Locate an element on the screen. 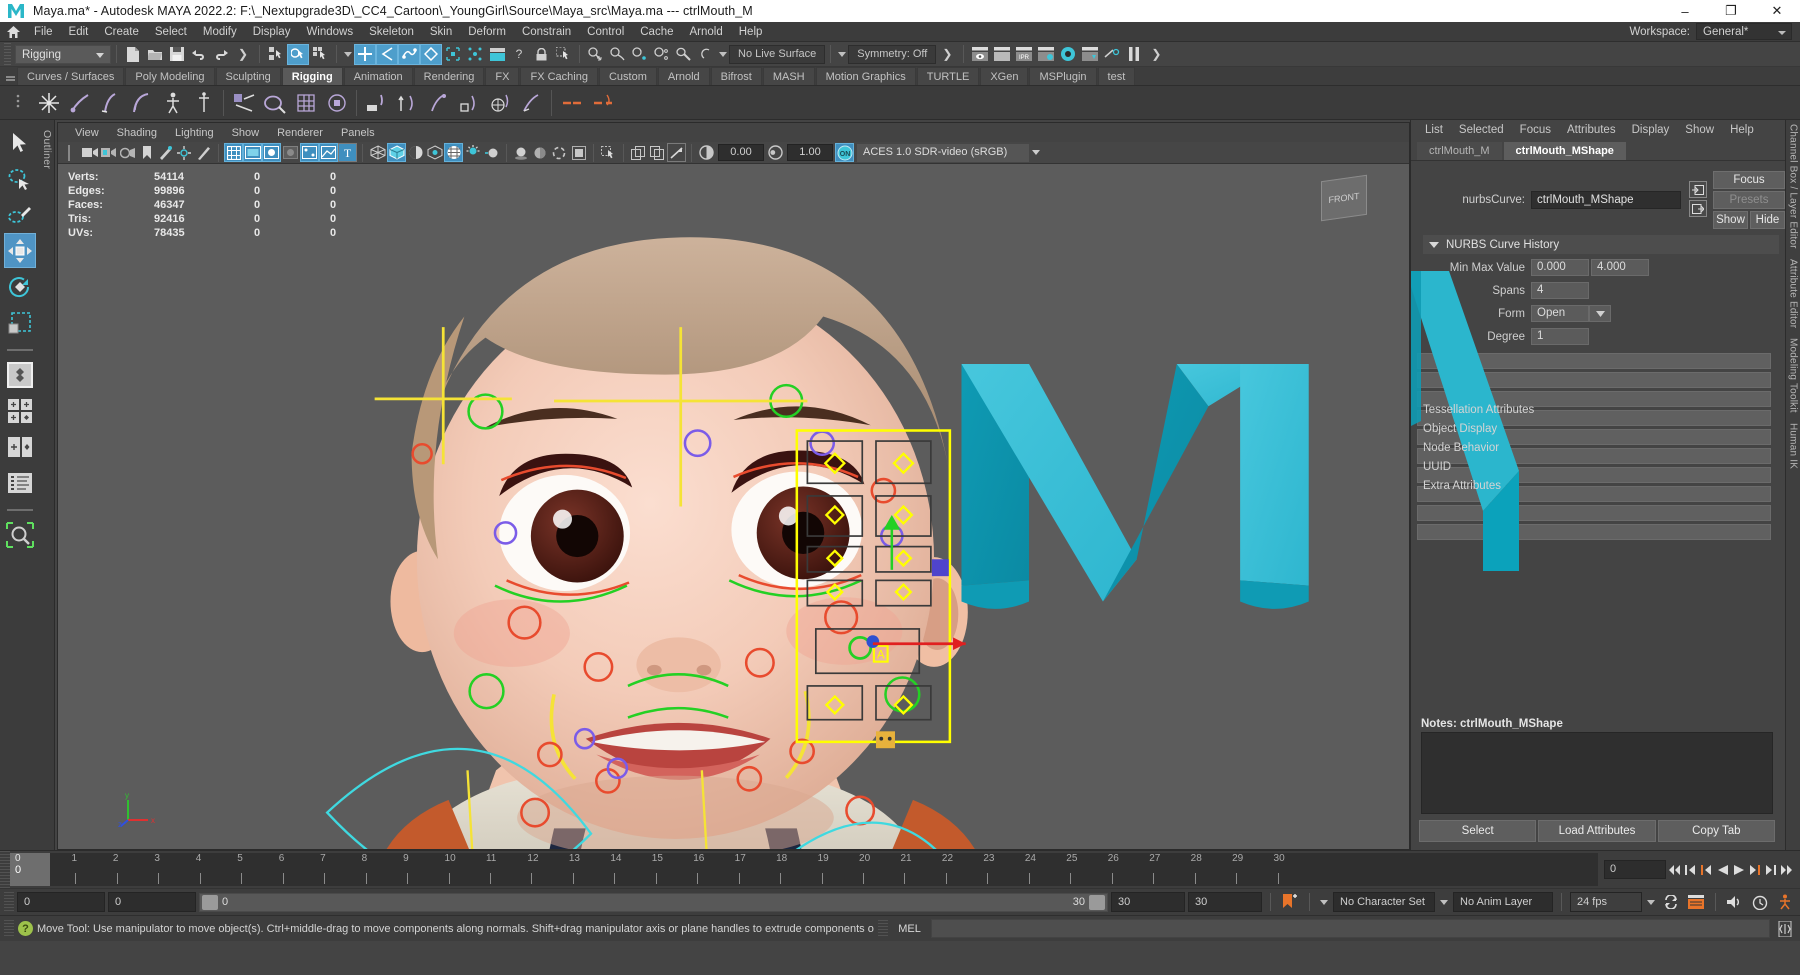 This screenshot has height=975, width=1800. viewport-copy-icon is located at coordinates (638, 152).